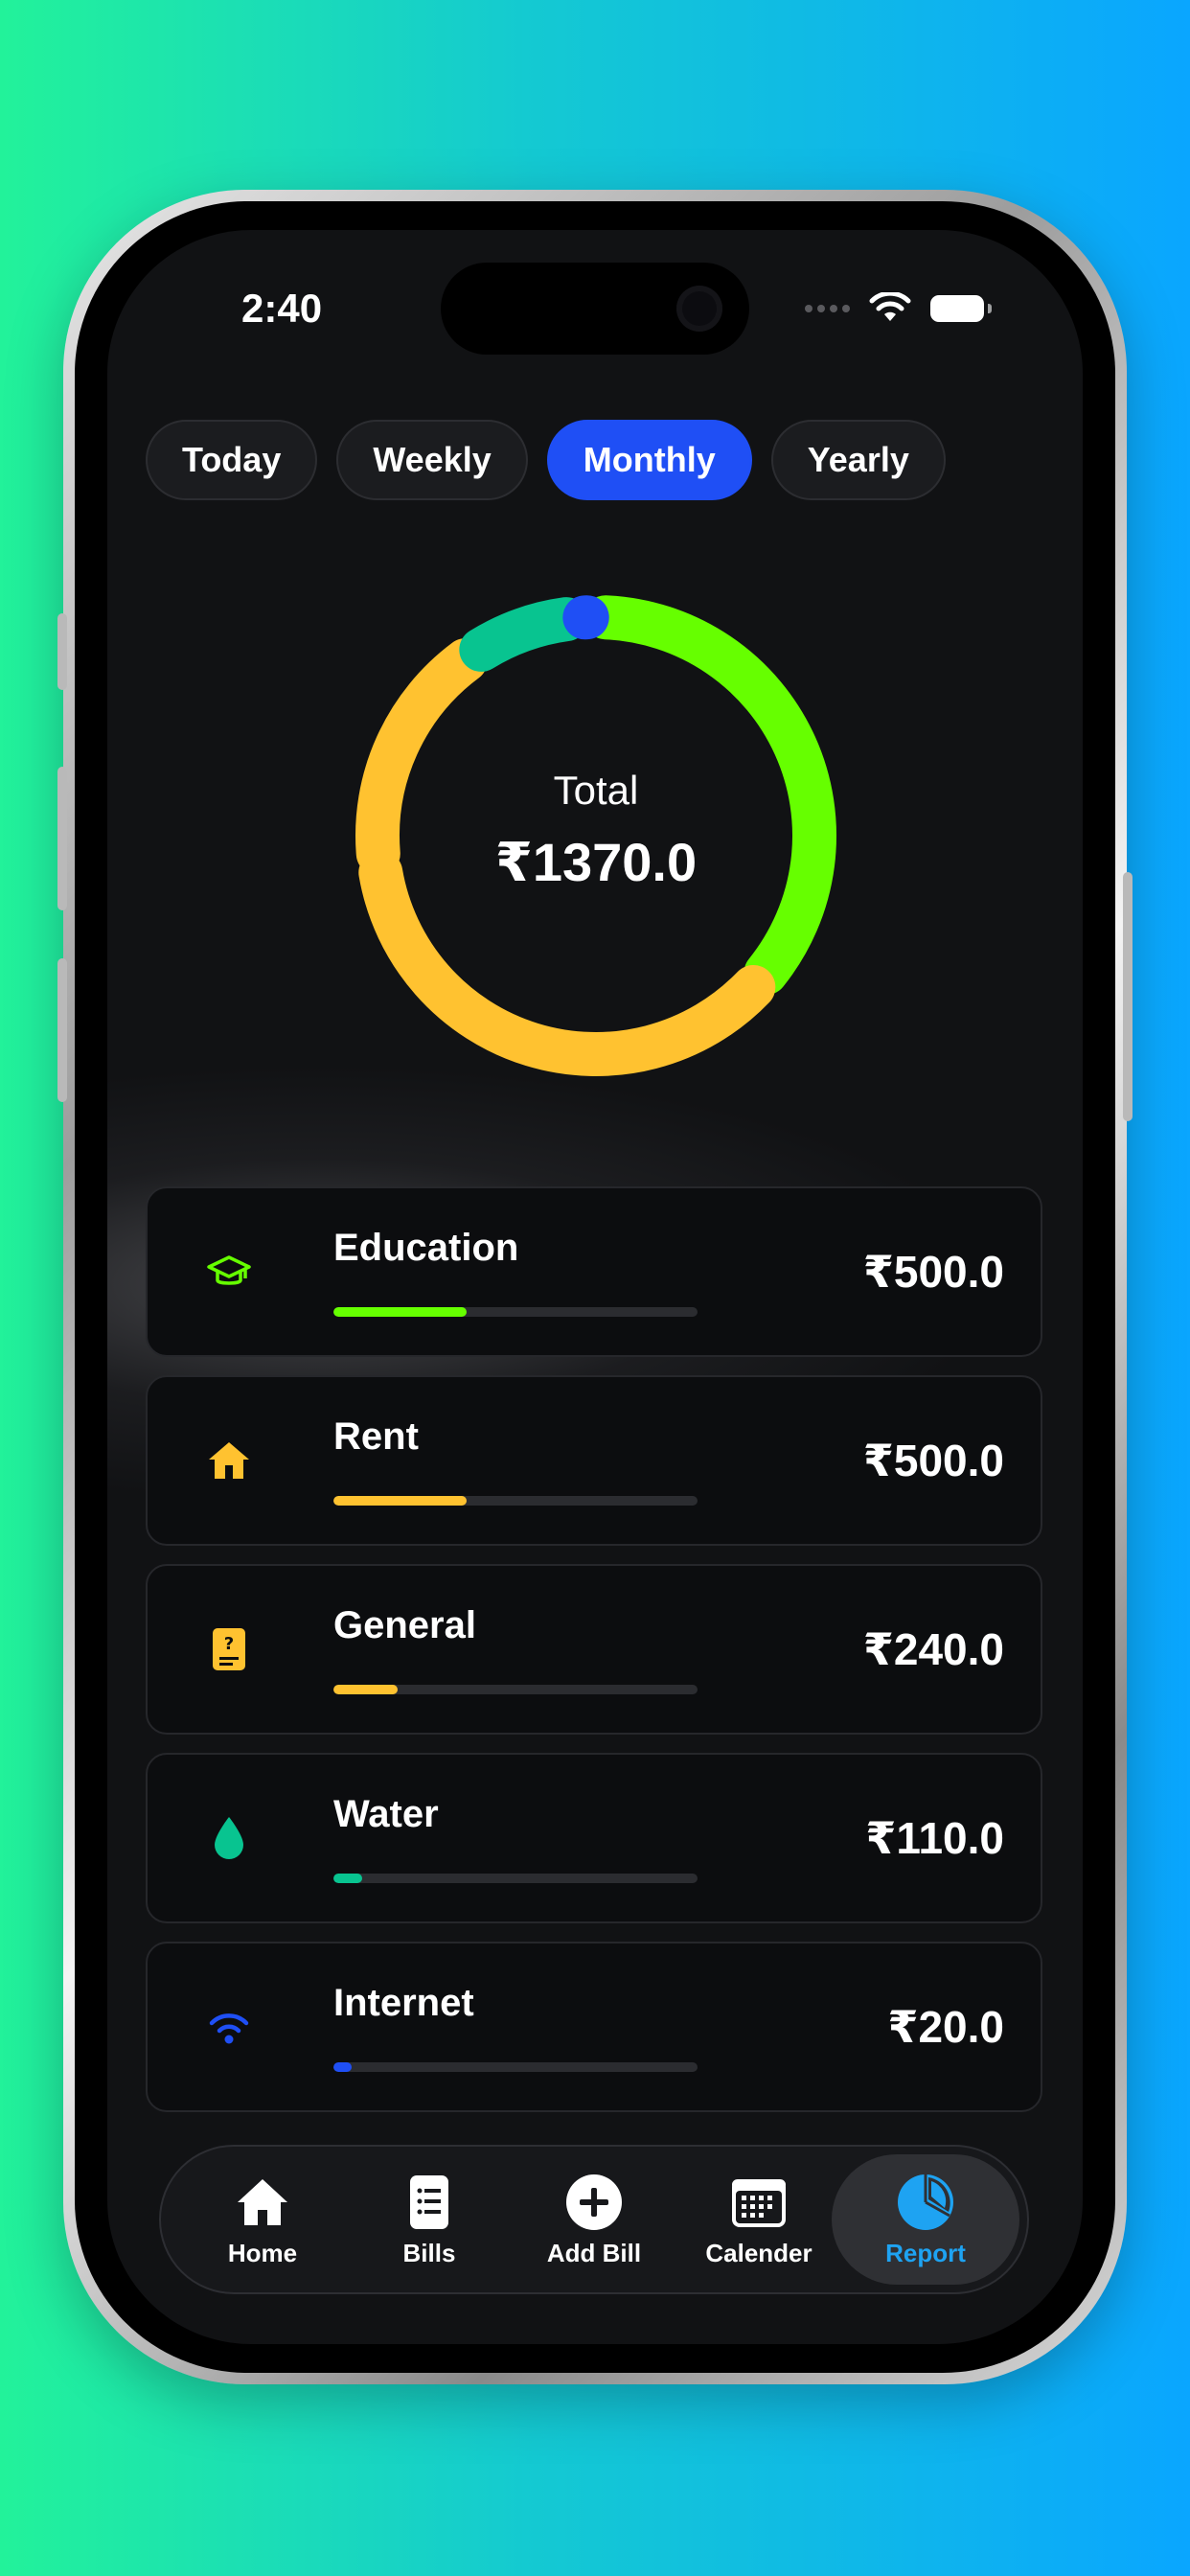  What do you see at coordinates (594, 1460) in the screenshot?
I see `category-card-rent: Rent ₹500.0` at bounding box center [594, 1460].